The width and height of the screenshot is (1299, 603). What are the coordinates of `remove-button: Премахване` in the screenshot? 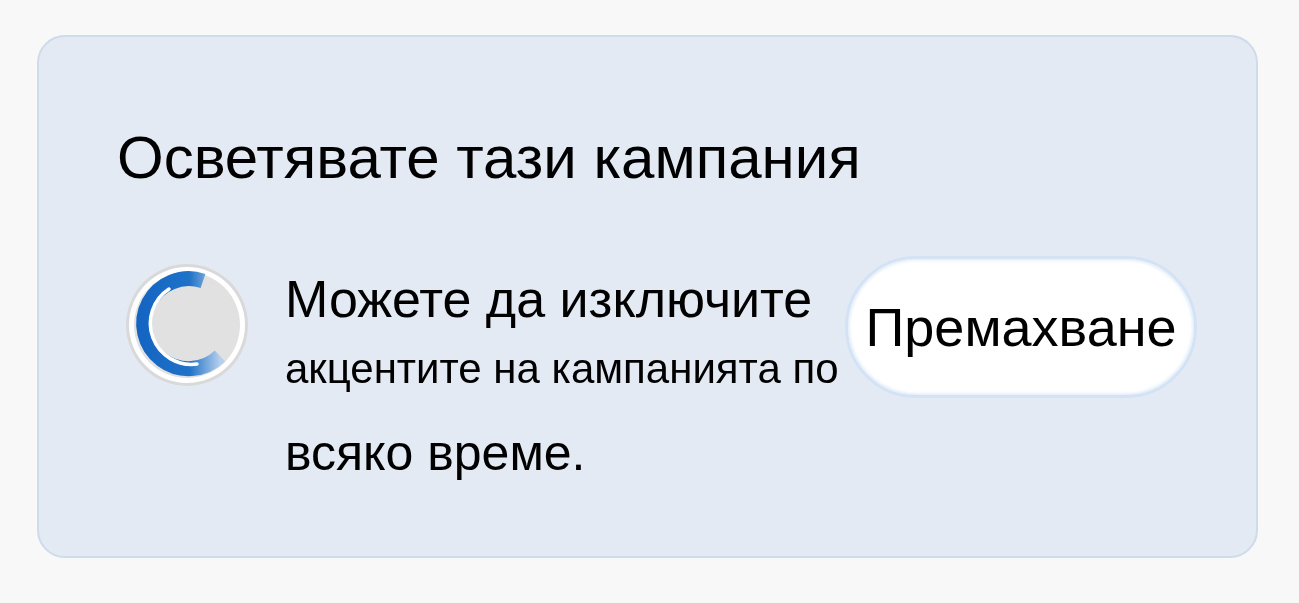 It's located at (1020, 327).